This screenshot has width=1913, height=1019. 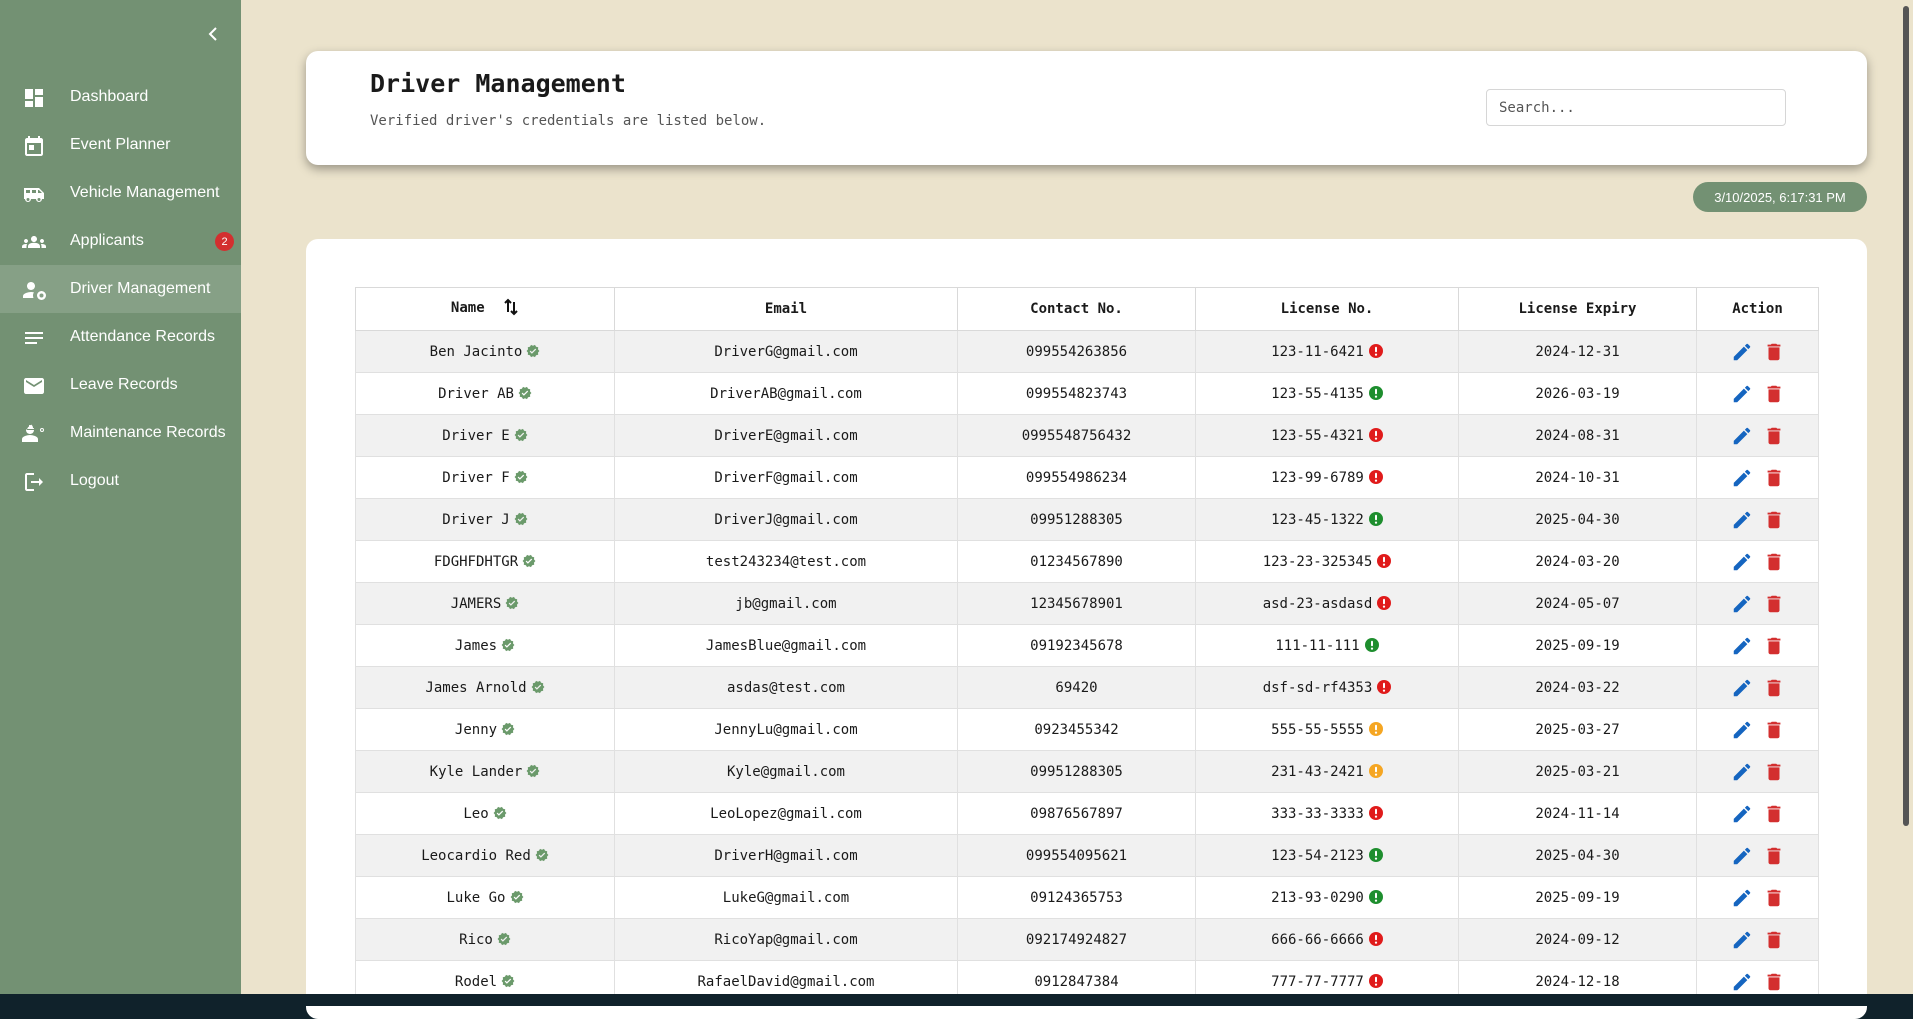 What do you see at coordinates (120, 289) in the screenshot?
I see `sidebar-item-driver-management: Driver Management` at bounding box center [120, 289].